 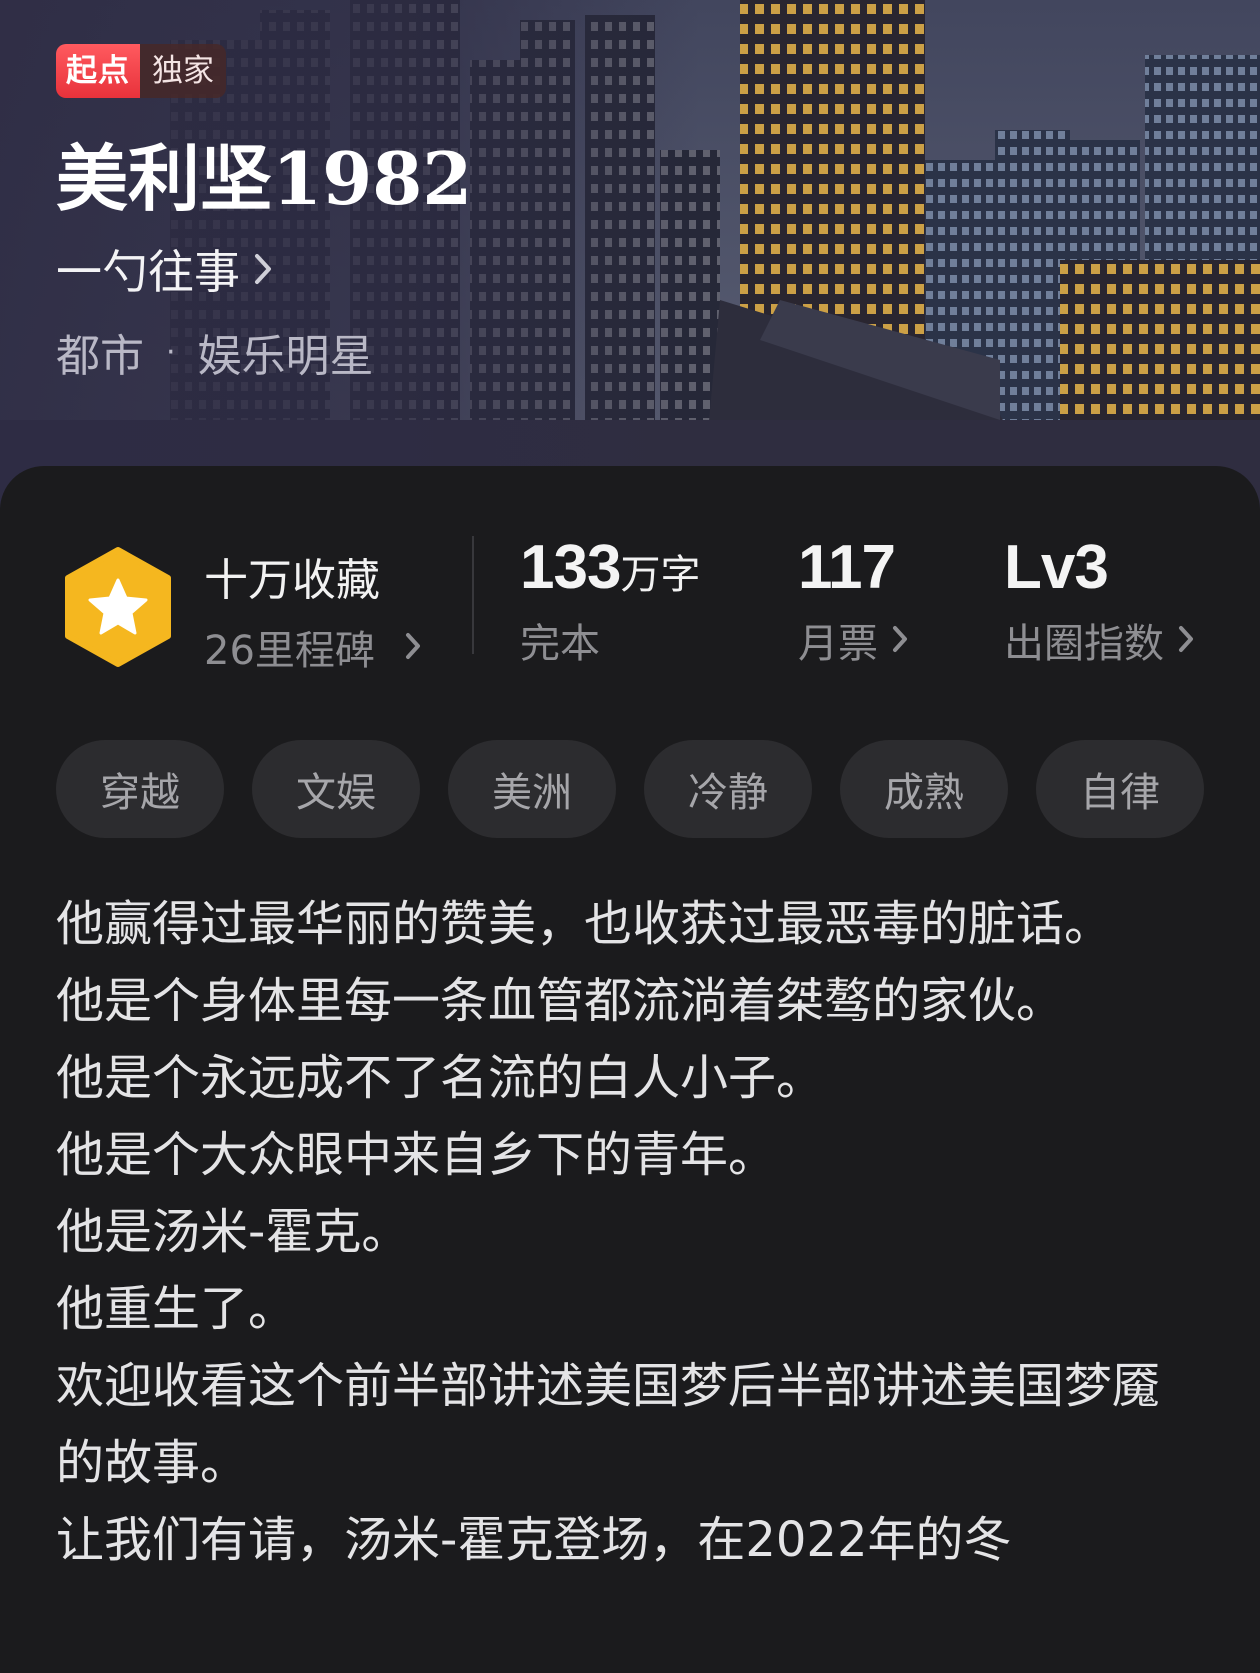 I want to click on popularity-link: 出圈指数, so click(x=1099, y=640).